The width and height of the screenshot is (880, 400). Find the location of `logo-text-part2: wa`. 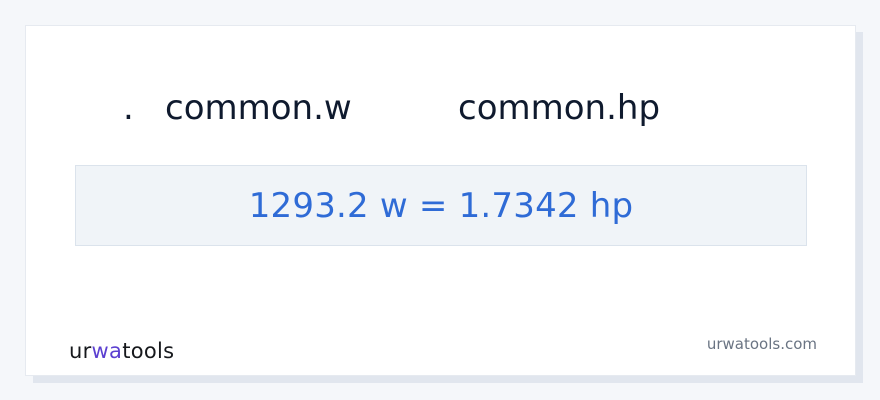

logo-text-part2: wa is located at coordinates (107, 351).